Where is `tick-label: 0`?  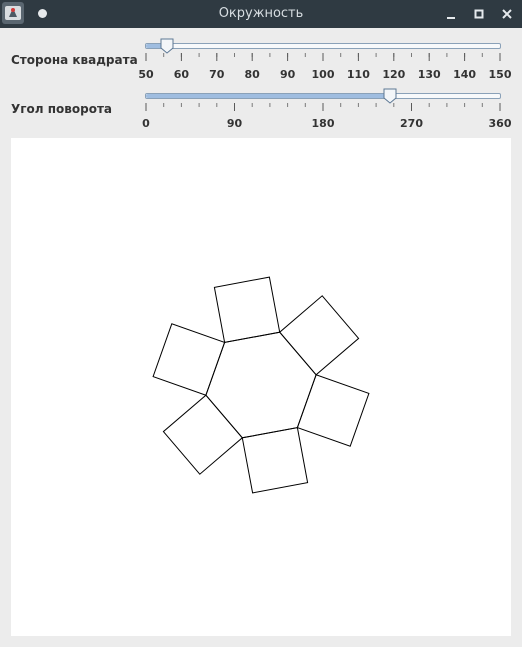
tick-label: 0 is located at coordinates (146, 123).